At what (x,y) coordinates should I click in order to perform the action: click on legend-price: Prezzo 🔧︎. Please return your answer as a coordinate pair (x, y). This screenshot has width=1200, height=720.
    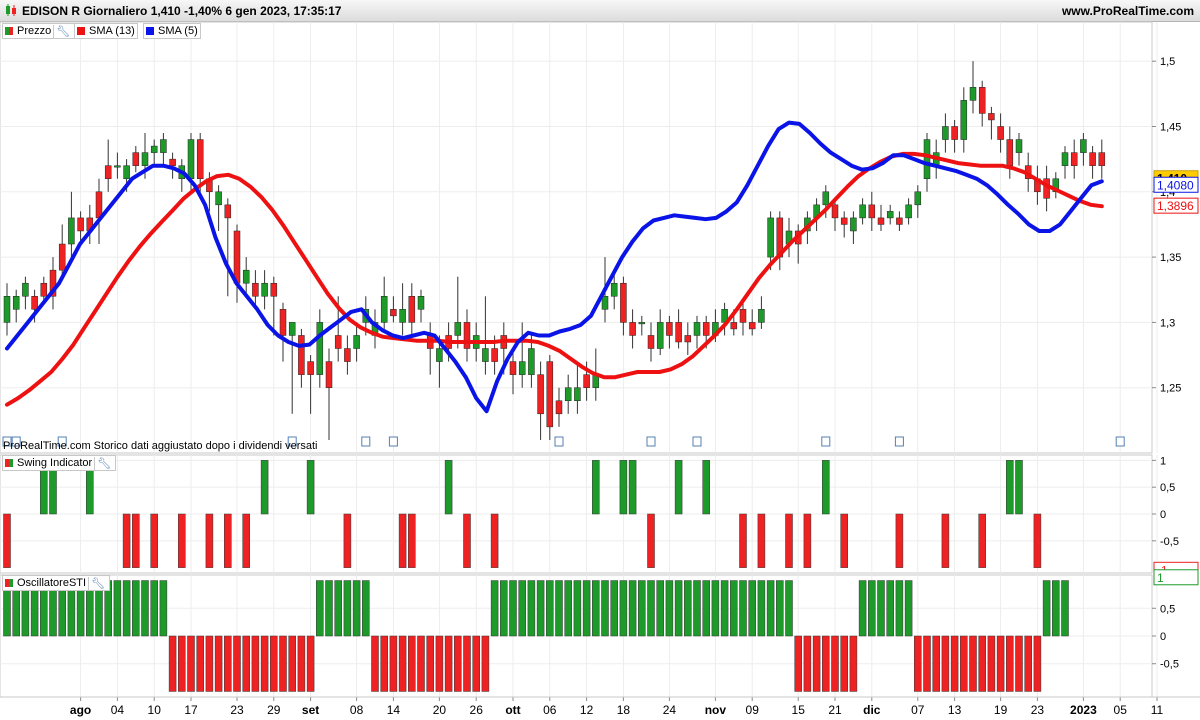
    Looking at the image, I should click on (39, 31).